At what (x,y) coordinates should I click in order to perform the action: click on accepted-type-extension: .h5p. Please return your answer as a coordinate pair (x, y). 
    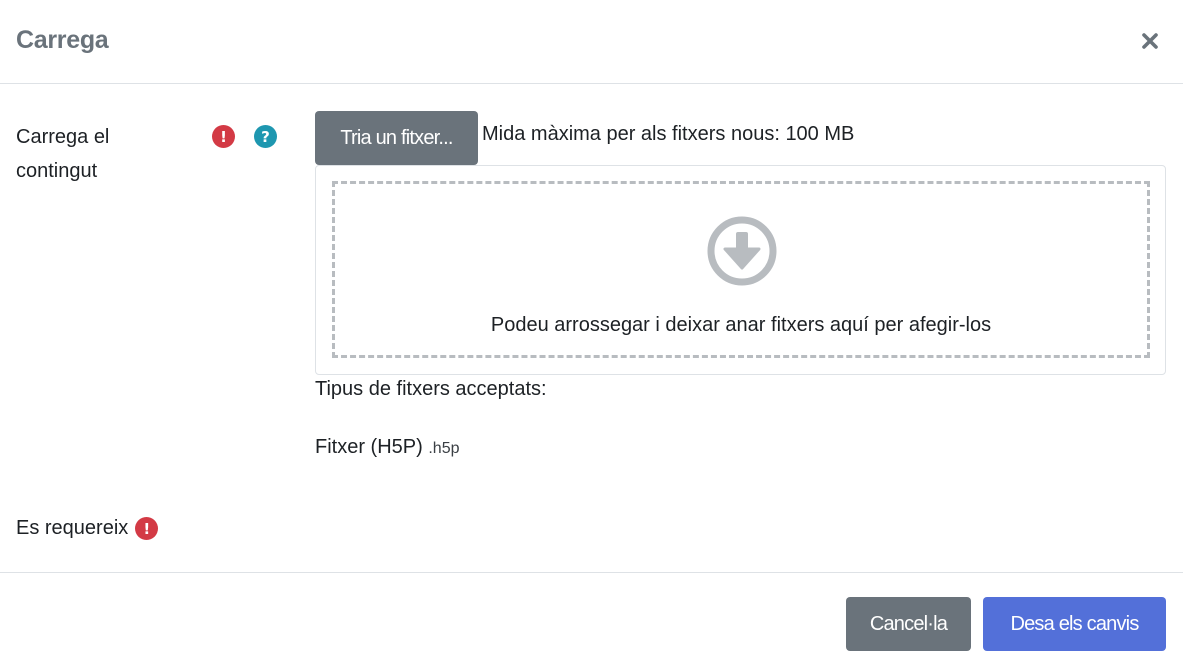
    Looking at the image, I should click on (444, 448).